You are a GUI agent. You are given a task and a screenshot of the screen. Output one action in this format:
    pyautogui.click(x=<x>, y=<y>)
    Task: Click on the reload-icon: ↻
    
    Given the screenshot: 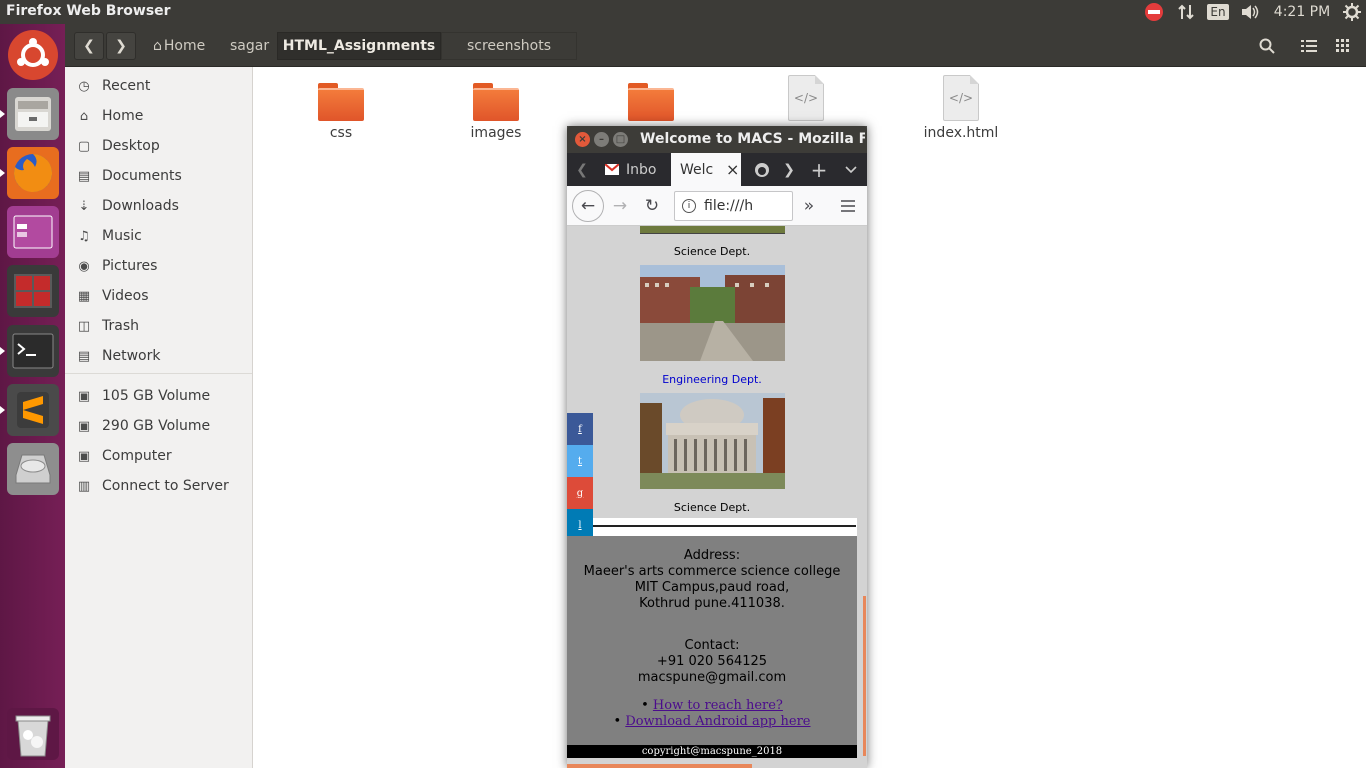 What is the action you would take?
    pyautogui.click(x=652, y=206)
    